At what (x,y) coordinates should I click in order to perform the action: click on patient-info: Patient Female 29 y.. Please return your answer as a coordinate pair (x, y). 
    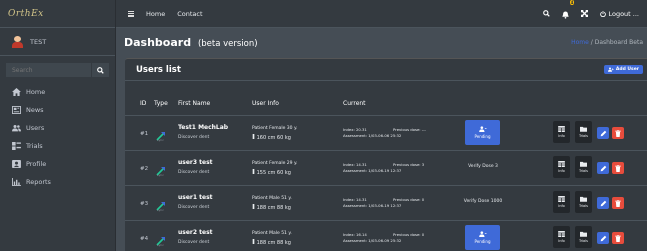
    Looking at the image, I should click on (275, 163).